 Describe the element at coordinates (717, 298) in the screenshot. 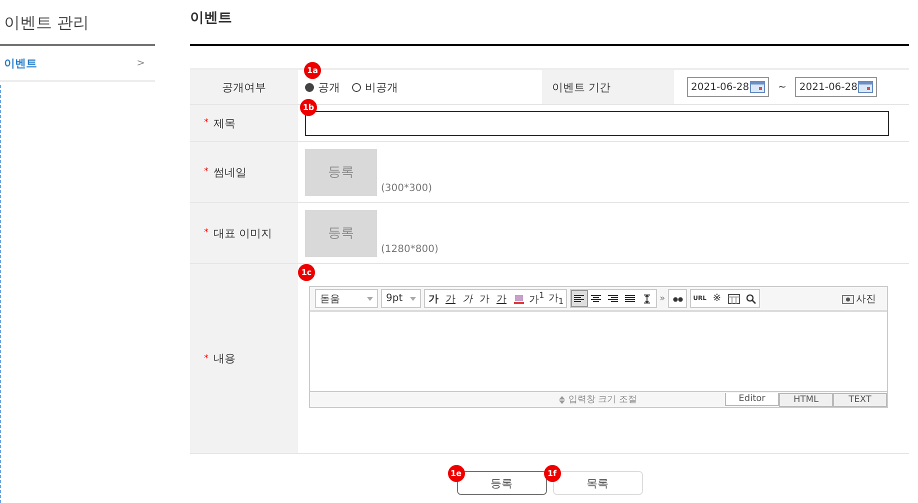

I see `symbol-button: ※` at that location.